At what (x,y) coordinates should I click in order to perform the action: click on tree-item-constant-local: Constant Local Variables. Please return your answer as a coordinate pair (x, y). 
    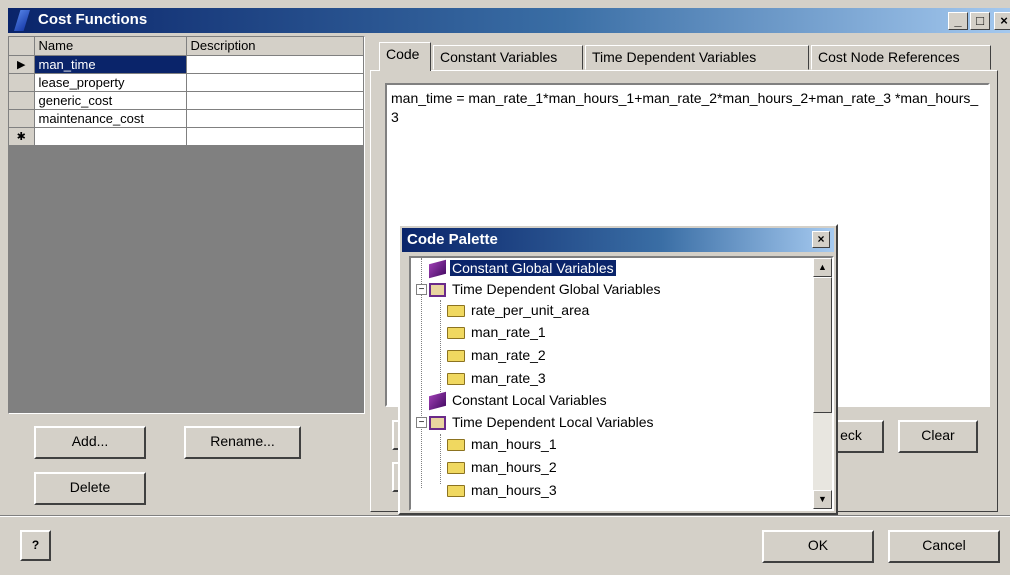
    Looking at the image, I should click on (519, 400).